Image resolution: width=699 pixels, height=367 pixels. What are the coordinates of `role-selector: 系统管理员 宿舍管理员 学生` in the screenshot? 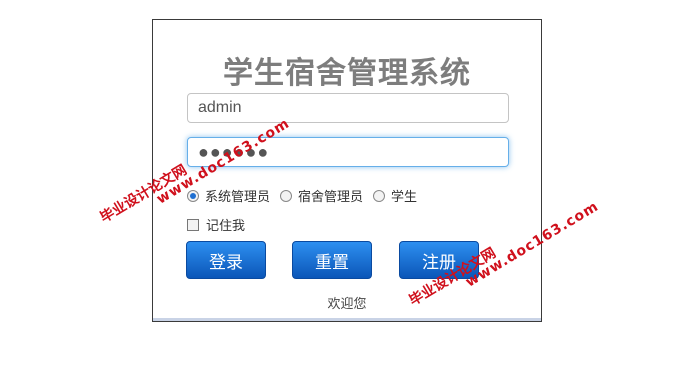 It's located at (307, 195).